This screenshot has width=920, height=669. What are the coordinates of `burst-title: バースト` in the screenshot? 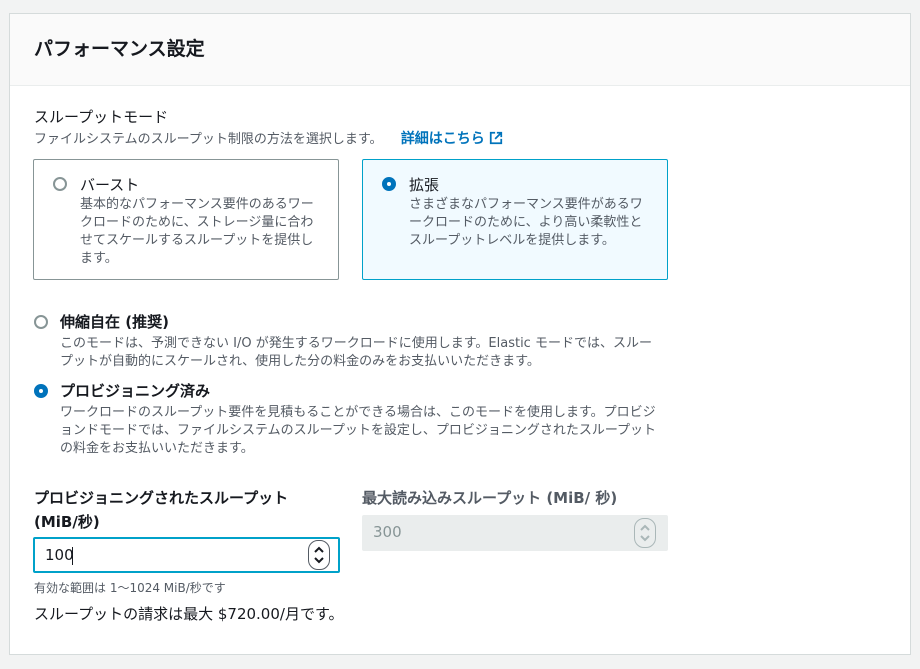 It's located at (110, 185).